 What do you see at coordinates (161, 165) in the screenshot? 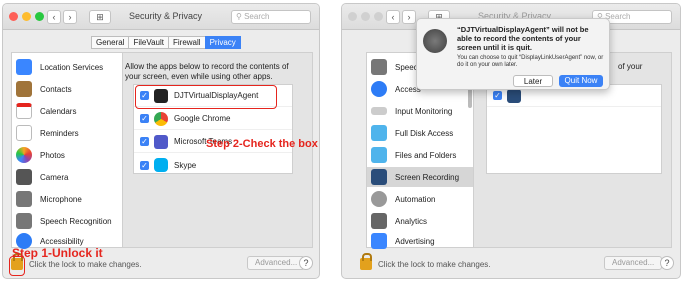
I see `skype-icon` at bounding box center [161, 165].